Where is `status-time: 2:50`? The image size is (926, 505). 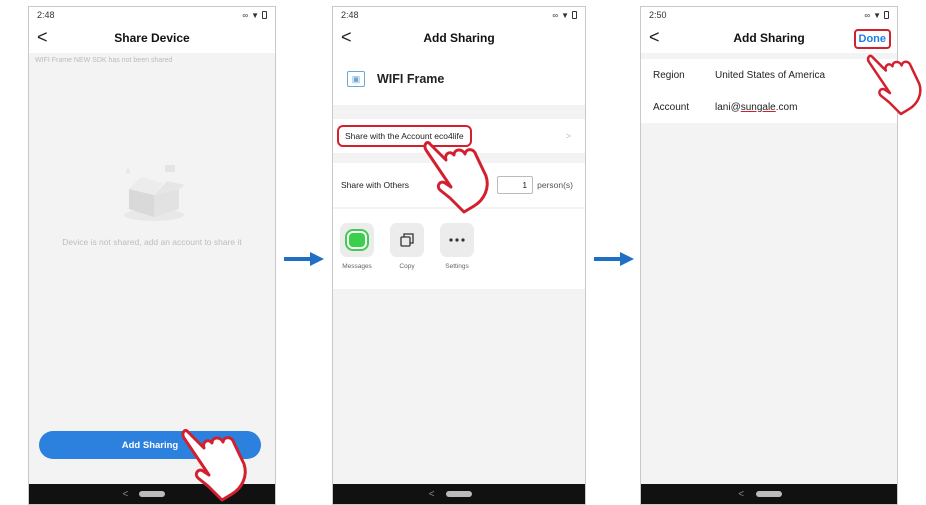 status-time: 2:50 is located at coordinates (658, 15).